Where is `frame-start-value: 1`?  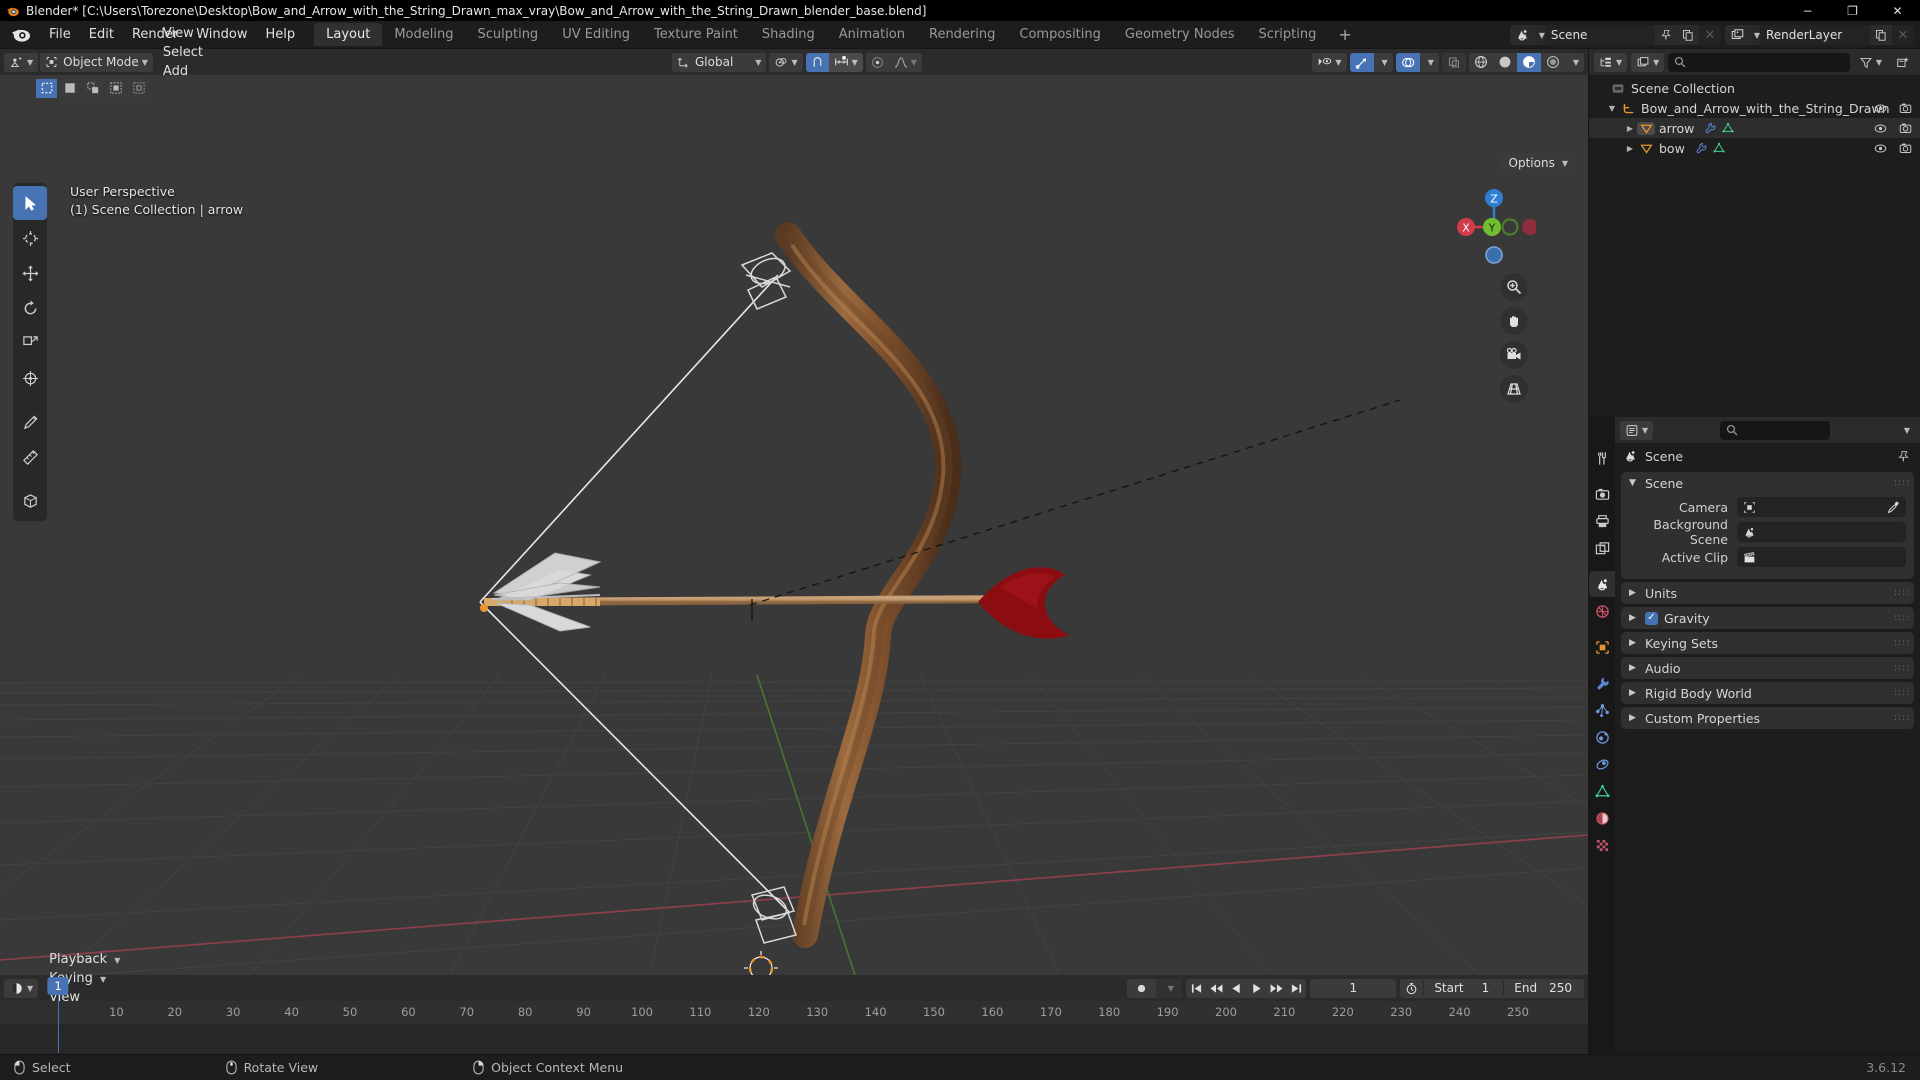
frame-start-value: 1 is located at coordinates (1493, 988).